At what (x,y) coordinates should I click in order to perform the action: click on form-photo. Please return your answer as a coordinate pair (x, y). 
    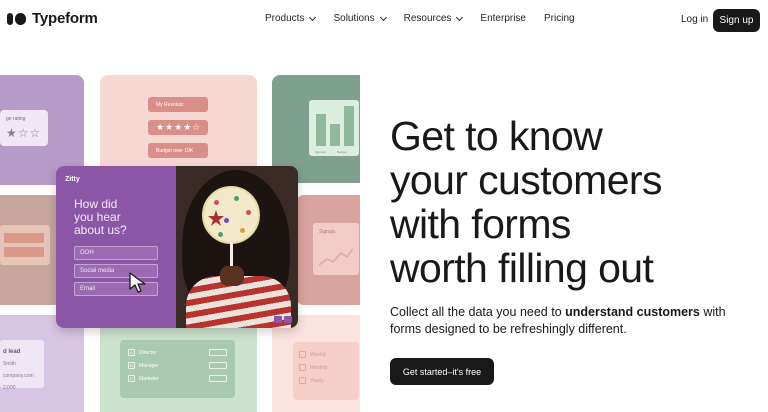
    Looking at the image, I should click on (237, 247).